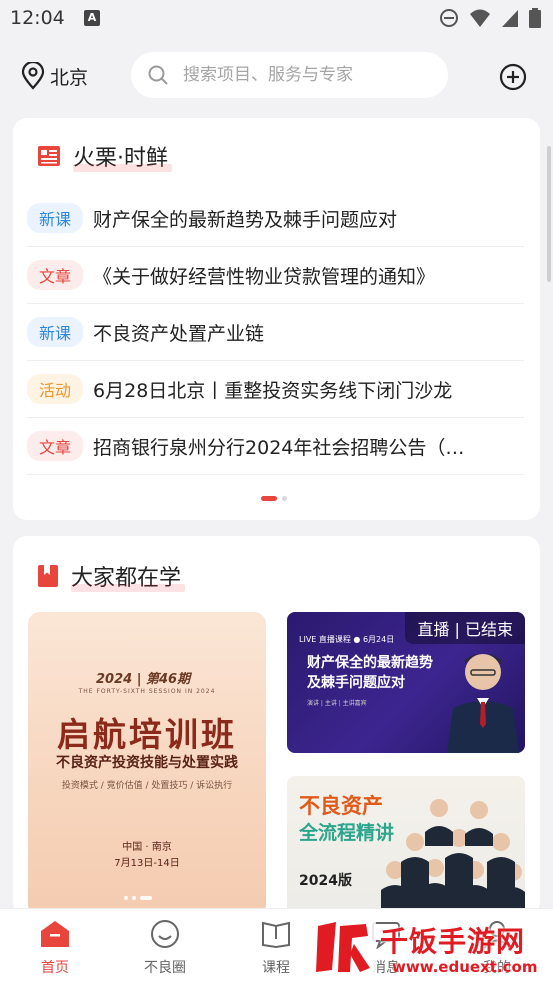  Describe the element at coordinates (342, 947) in the screenshot. I see `watermark-logo-icon` at that location.